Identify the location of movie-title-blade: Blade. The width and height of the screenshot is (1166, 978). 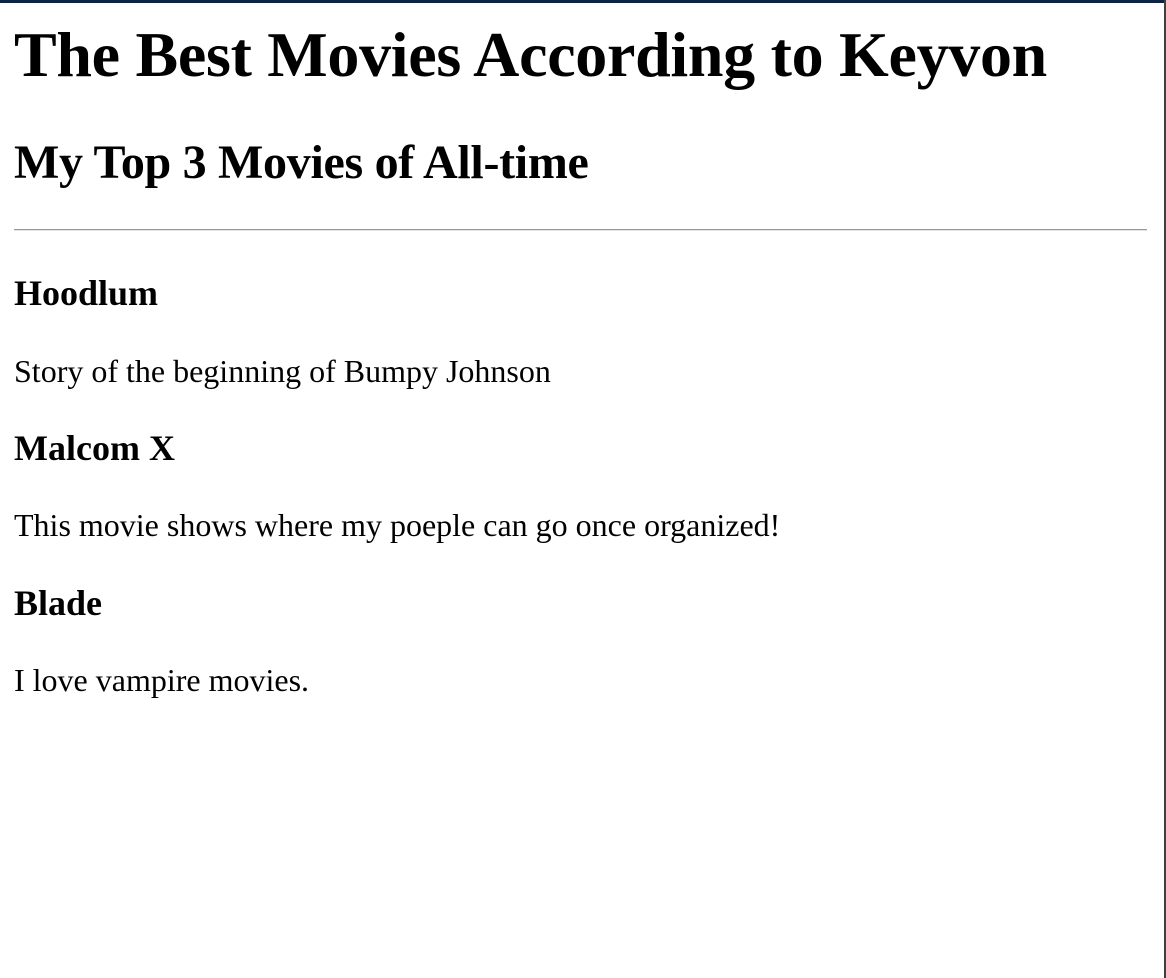
(58, 603).